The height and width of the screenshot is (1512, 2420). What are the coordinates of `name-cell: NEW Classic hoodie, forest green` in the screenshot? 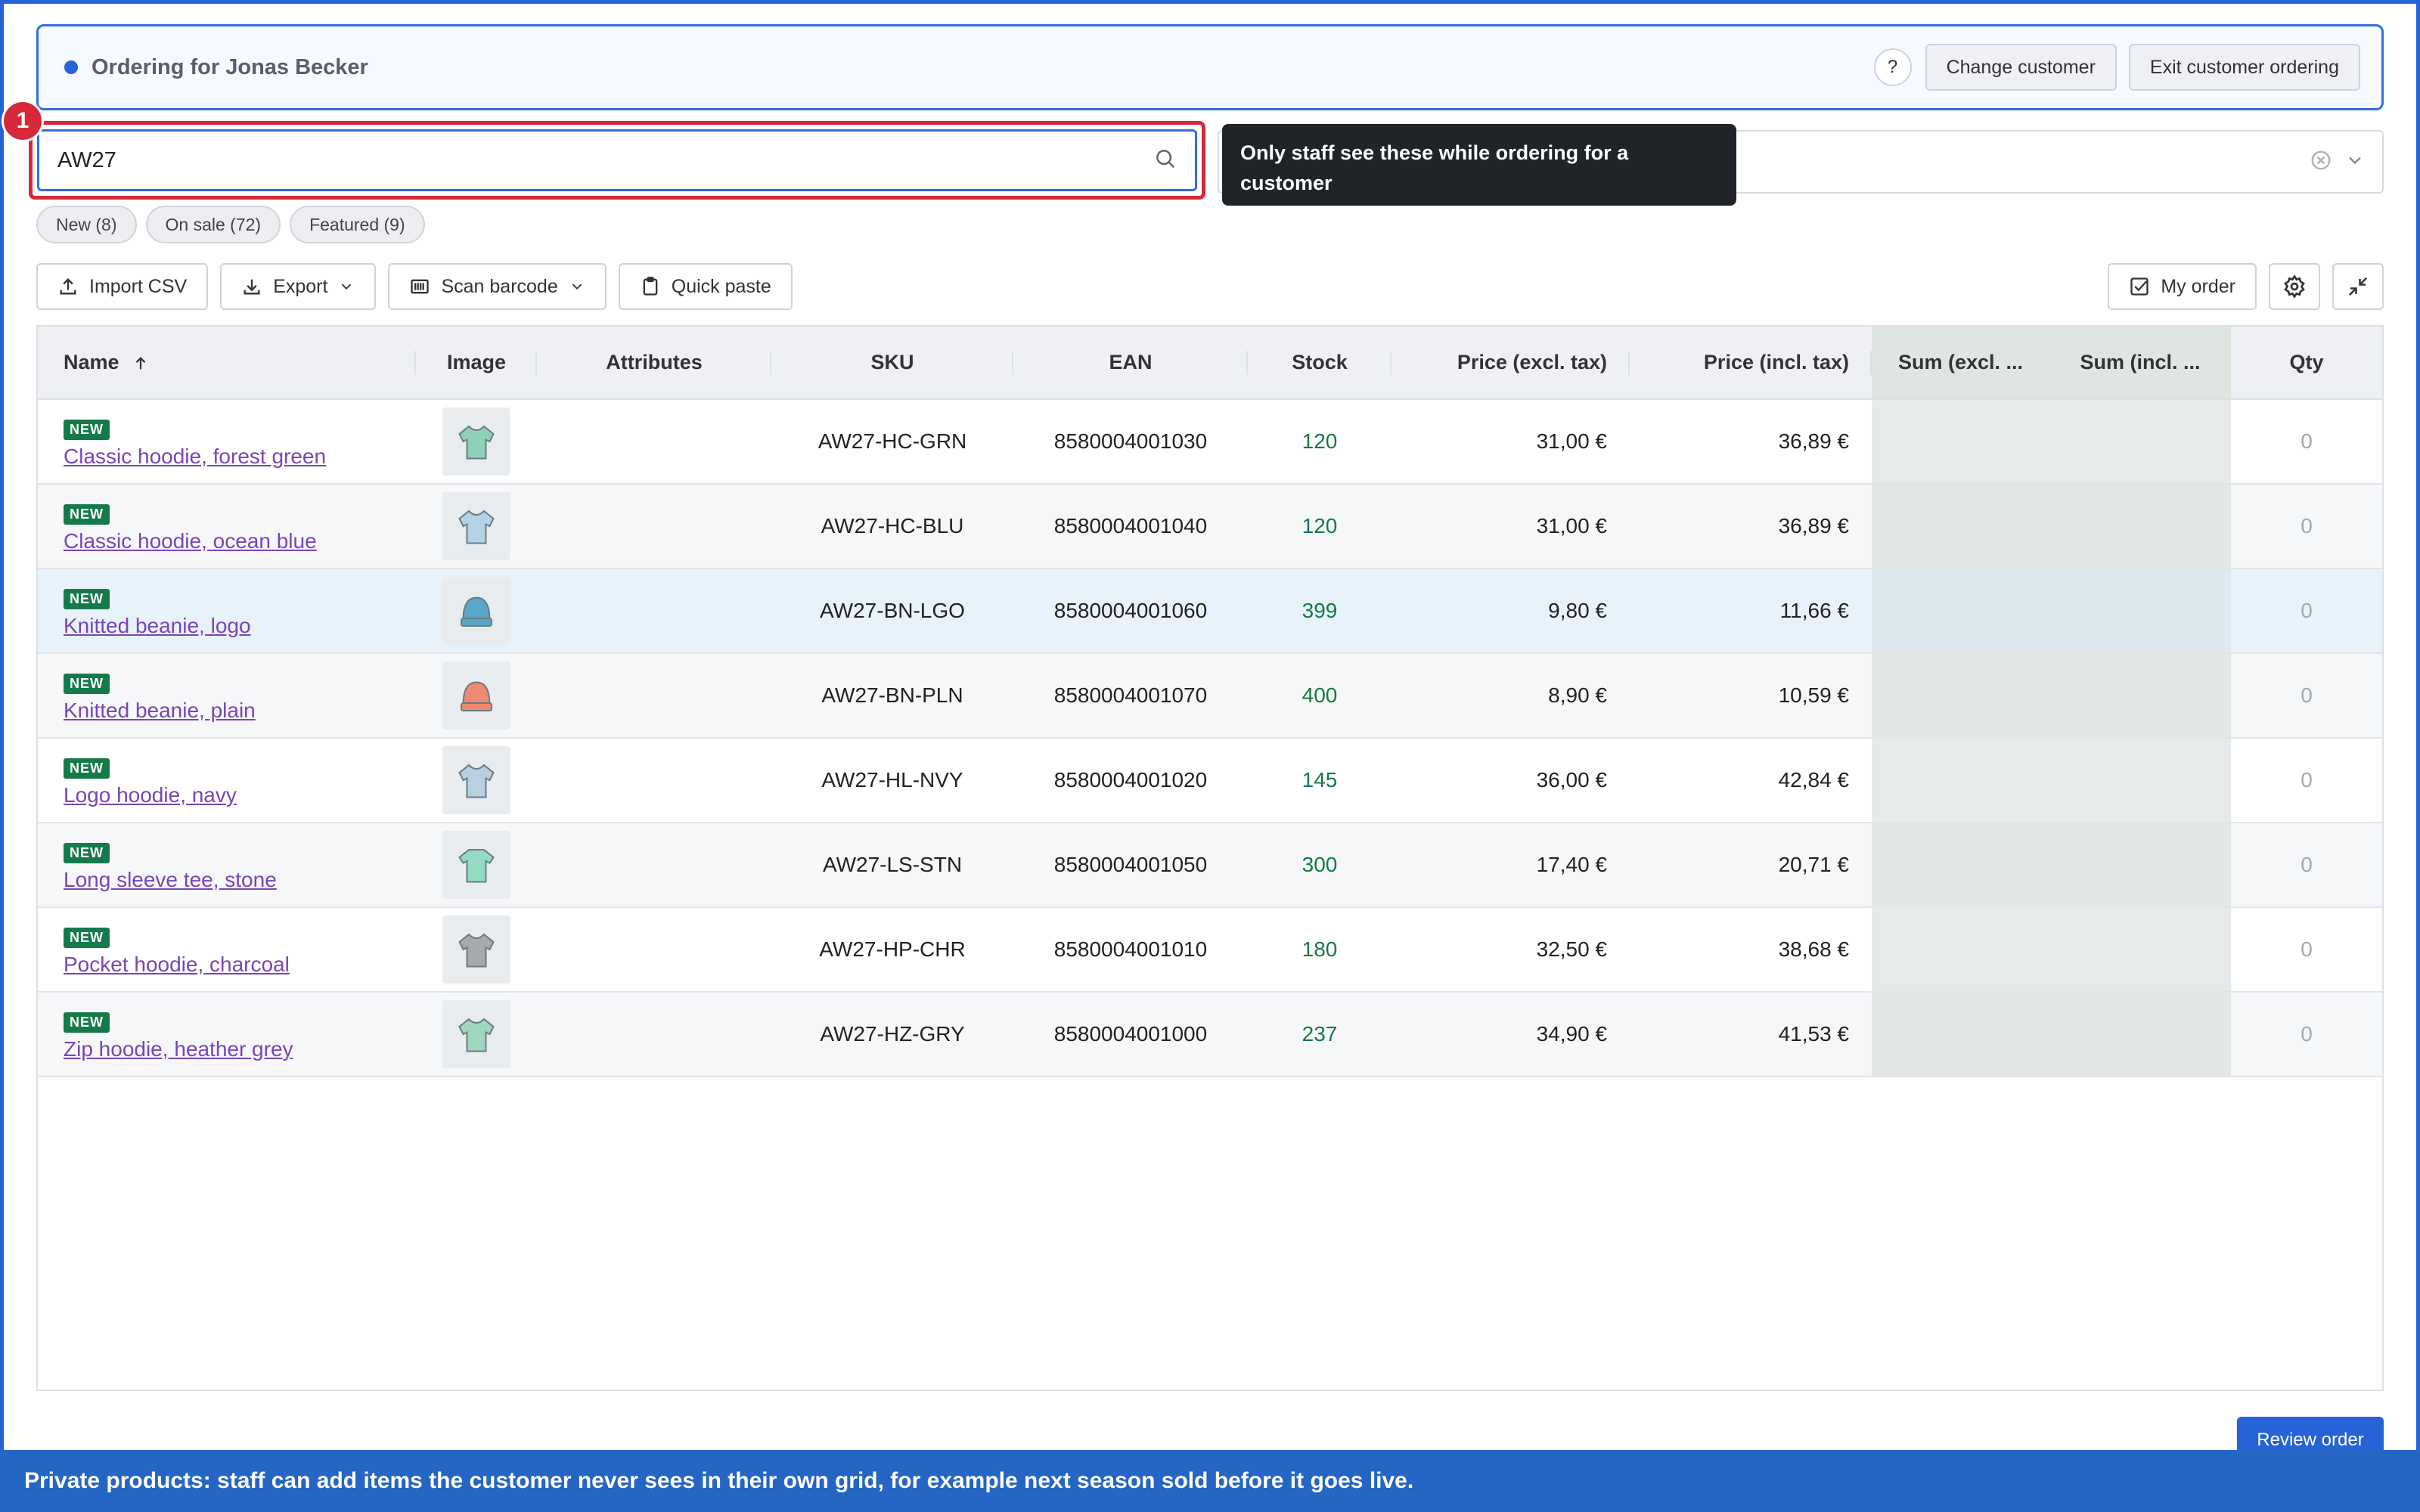 It's located at (227, 442).